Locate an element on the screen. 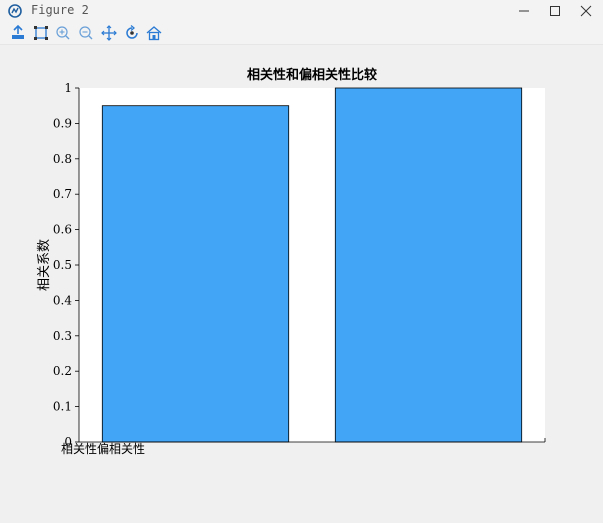 Image resolution: width=603 pixels, height=523 pixels. y-axis-label: 相关系数 is located at coordinates (44, 265).